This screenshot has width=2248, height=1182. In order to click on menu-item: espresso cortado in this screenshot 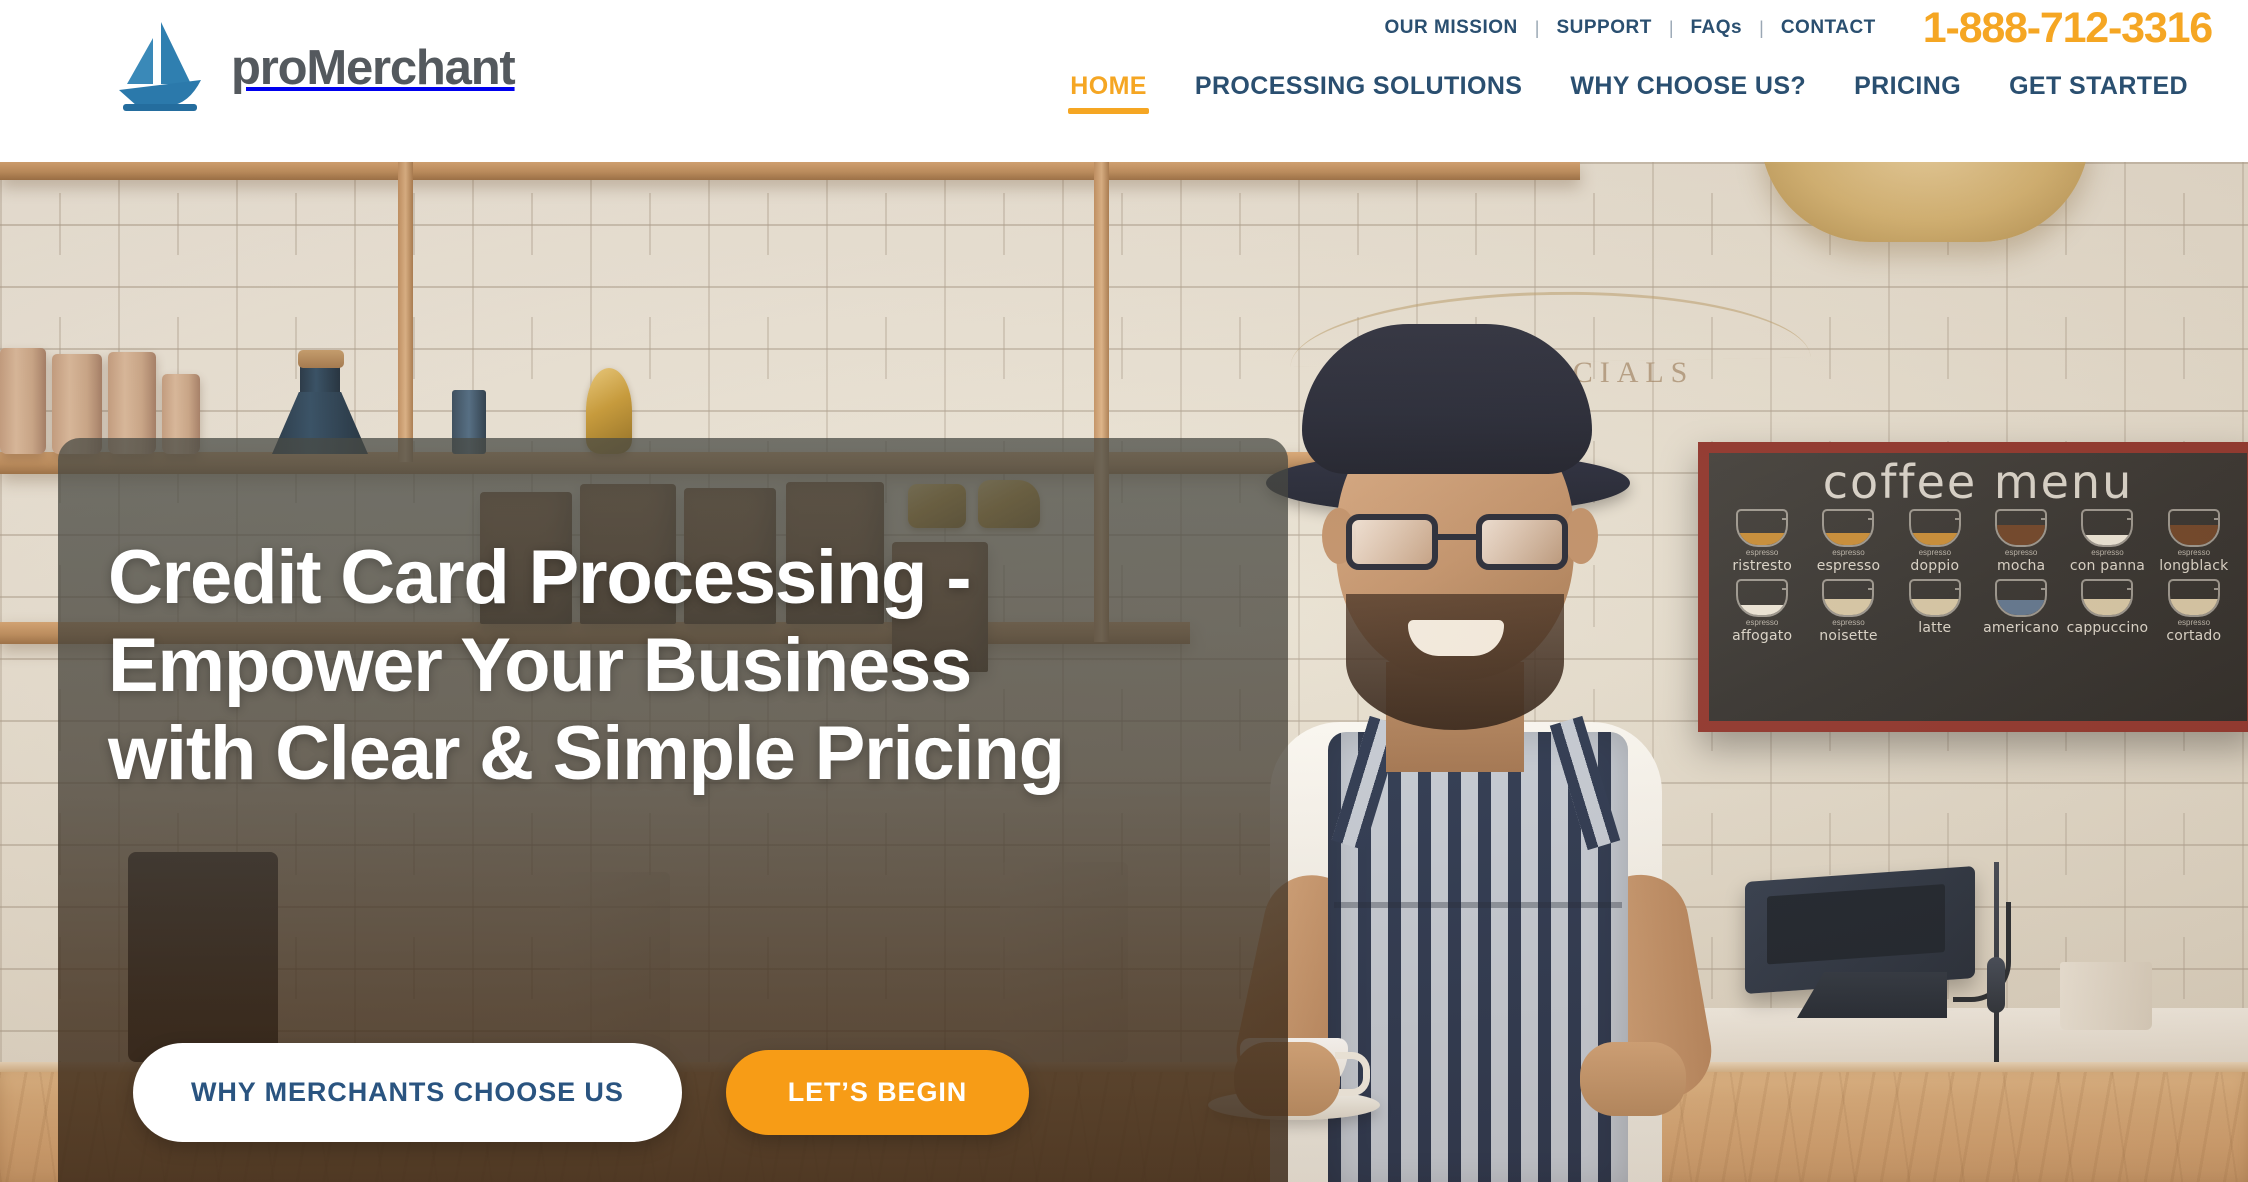, I will do `click(2194, 611)`.